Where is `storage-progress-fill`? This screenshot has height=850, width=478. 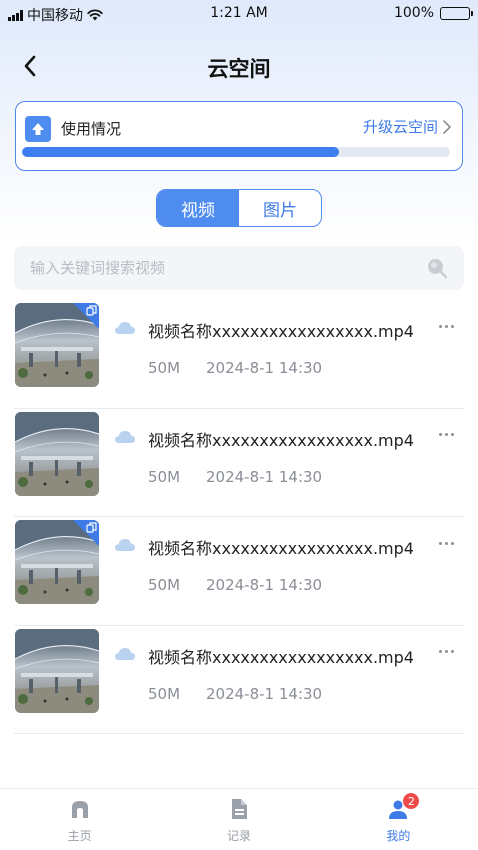 storage-progress-fill is located at coordinates (180, 152).